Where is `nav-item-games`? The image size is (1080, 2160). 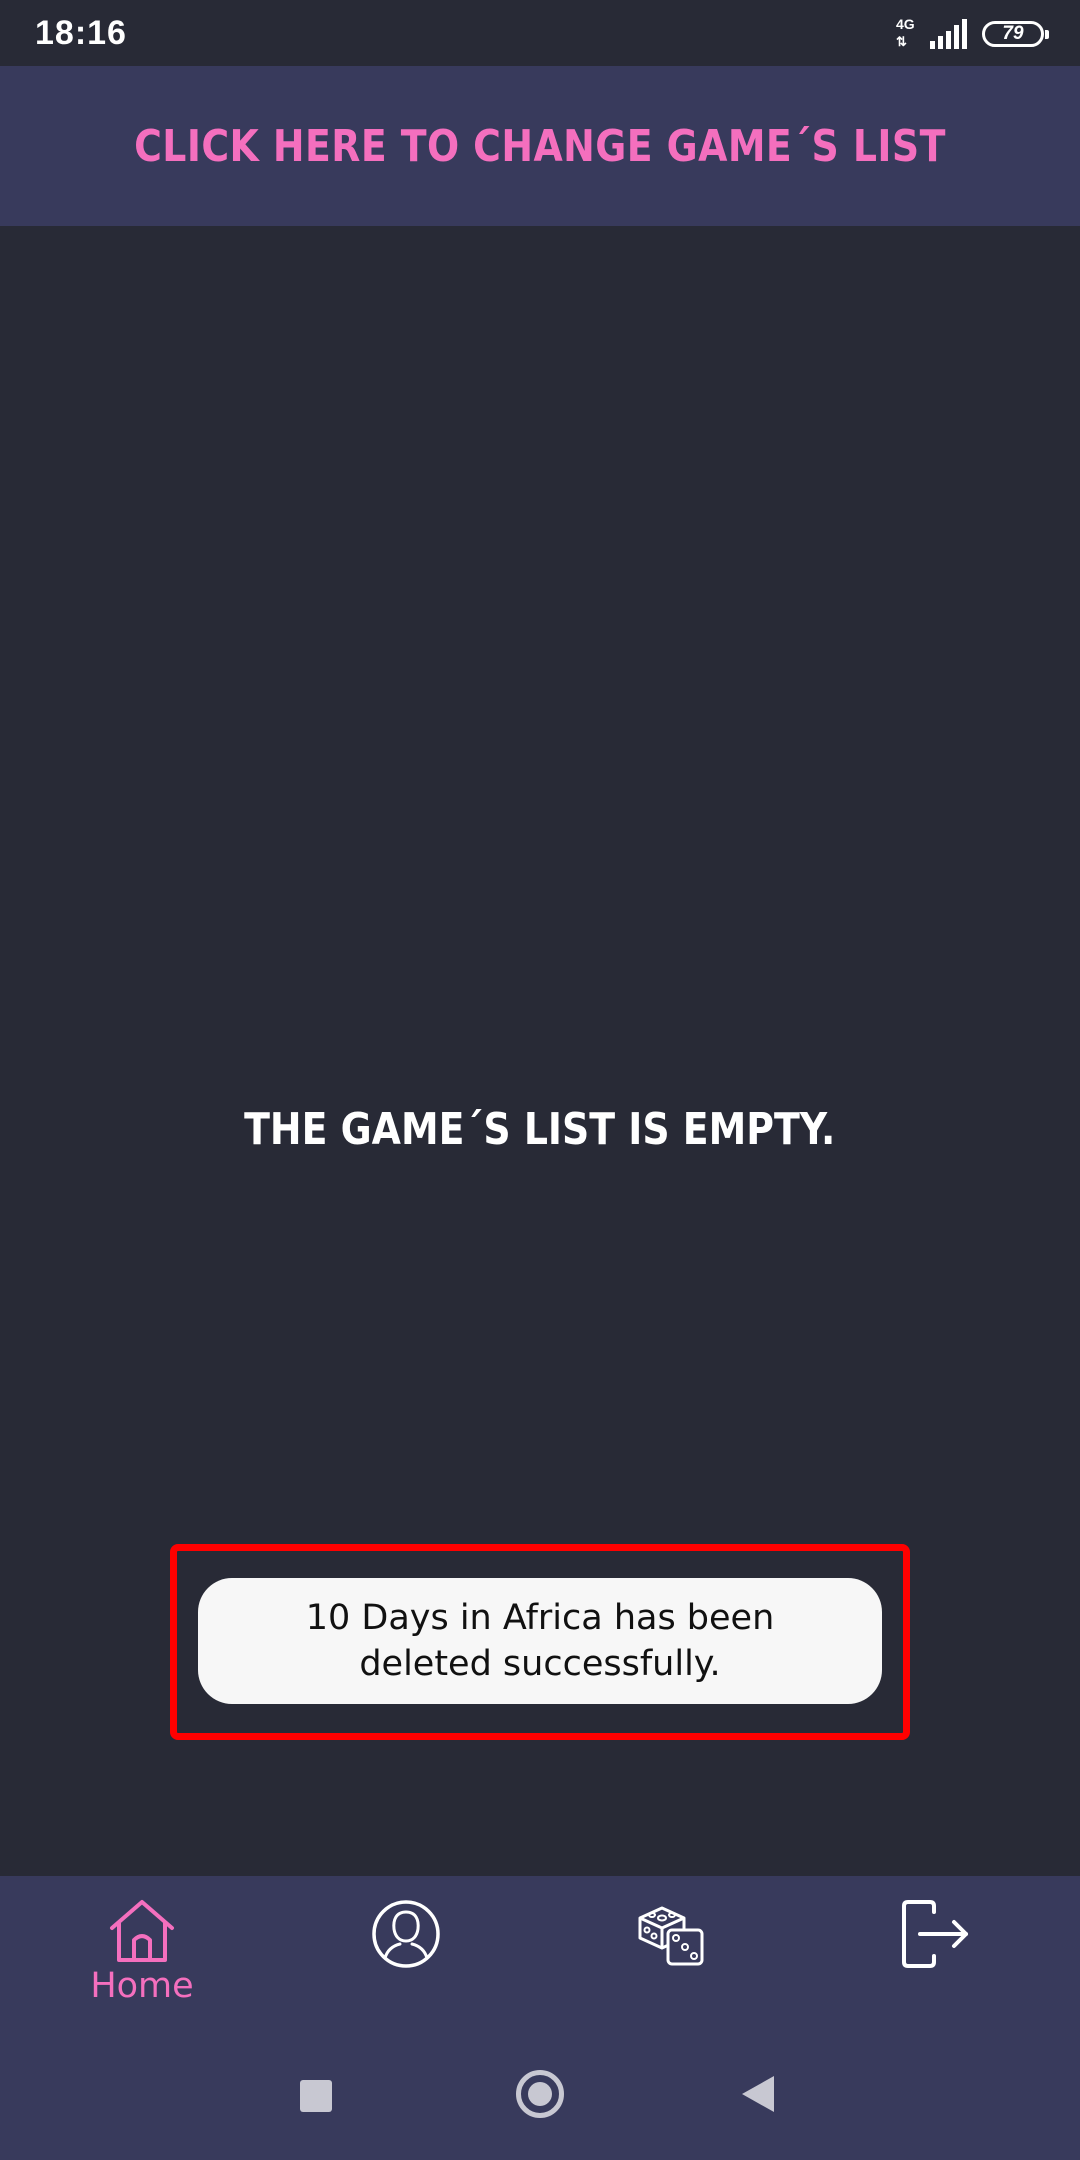 nav-item-games is located at coordinates (672, 1966).